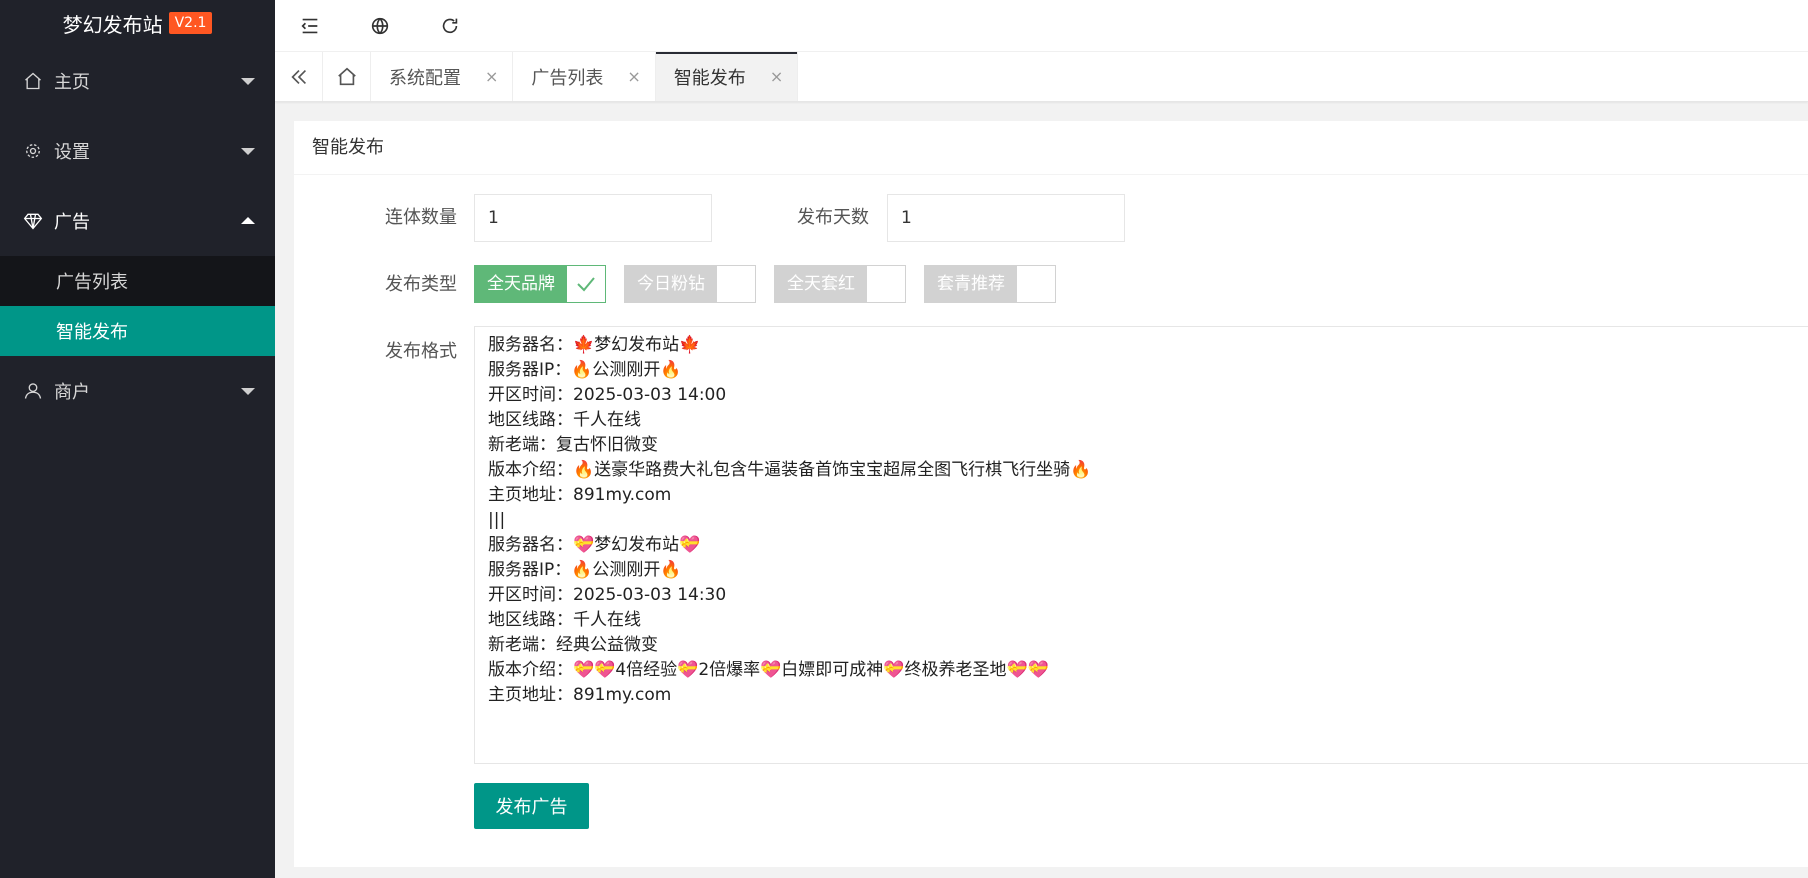 The width and height of the screenshot is (1808, 878). I want to click on tab-scroll-left, so click(299, 76).